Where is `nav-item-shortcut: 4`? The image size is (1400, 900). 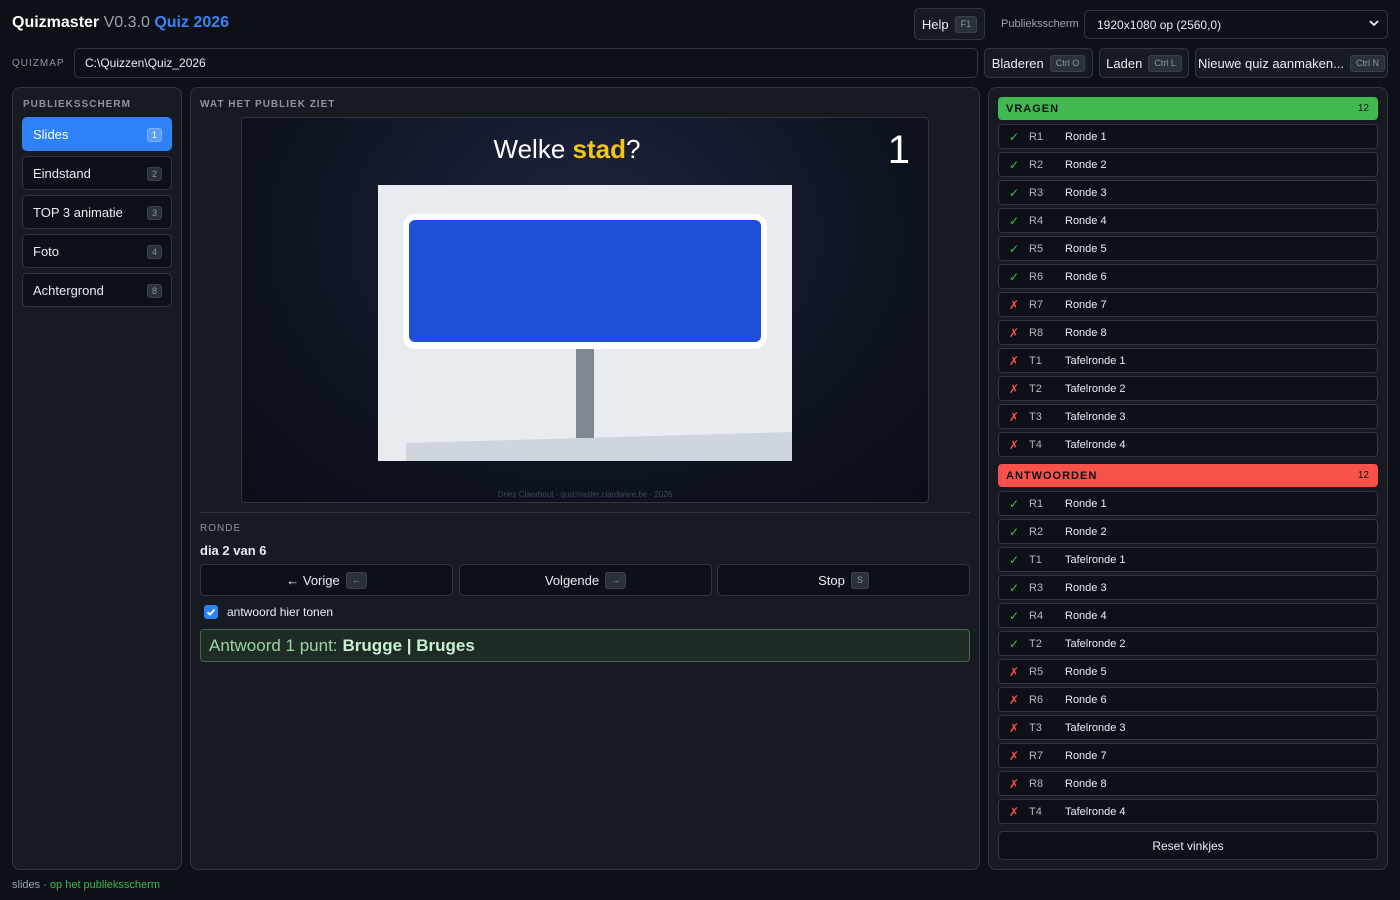
nav-item-shortcut: 4 is located at coordinates (154, 252).